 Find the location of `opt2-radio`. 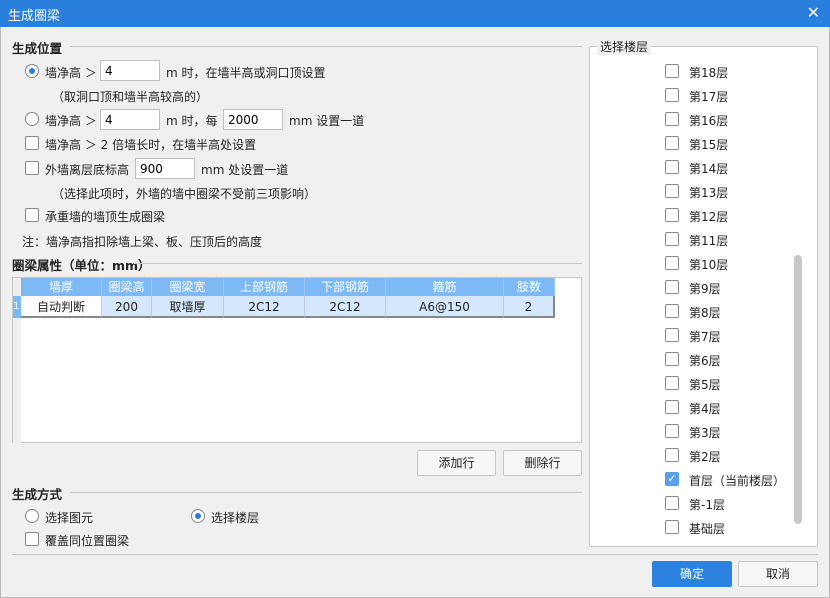

opt2-radio is located at coordinates (32, 119).